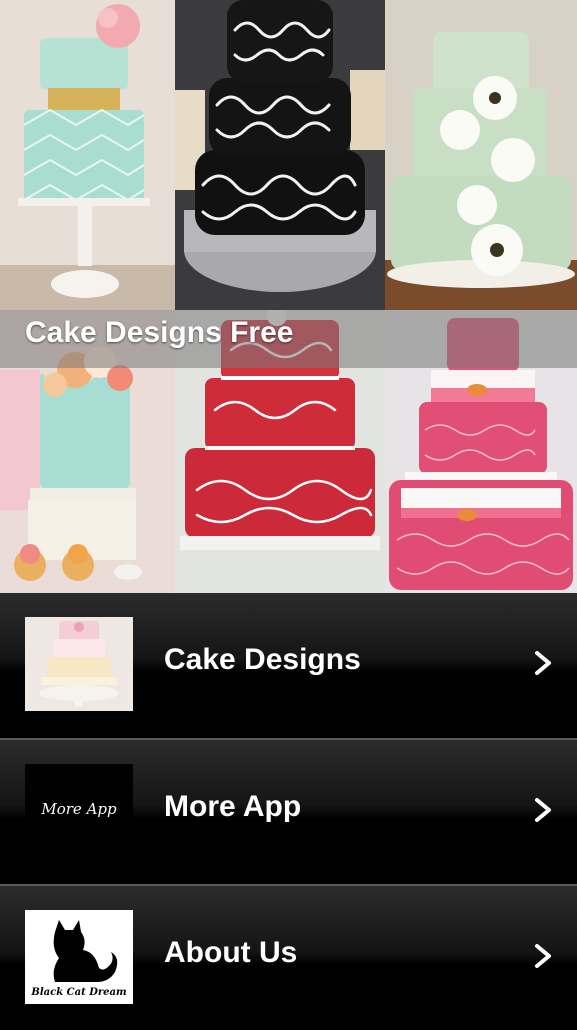  I want to click on menu-item-cake-designs: Cake Designs, so click(288, 665).